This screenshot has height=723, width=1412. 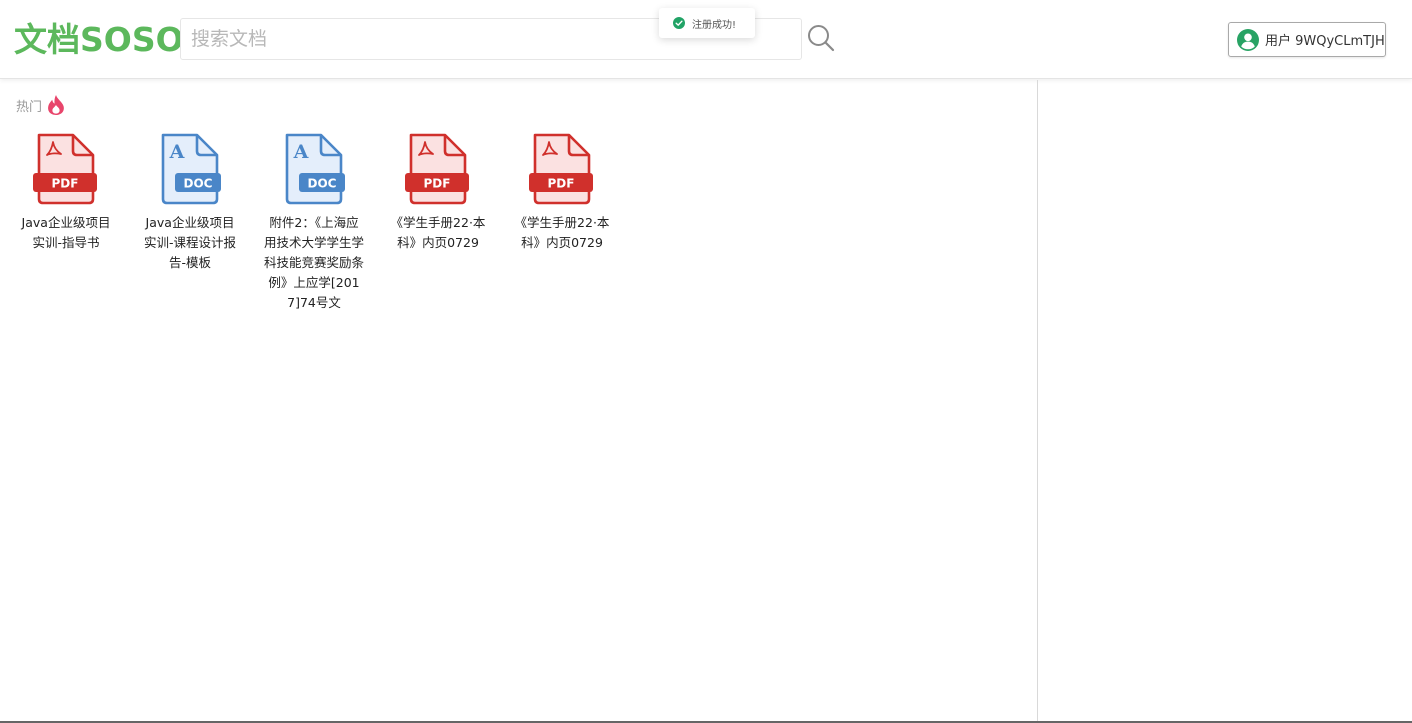 What do you see at coordinates (56, 105) in the screenshot?
I see `fire-icon` at bounding box center [56, 105].